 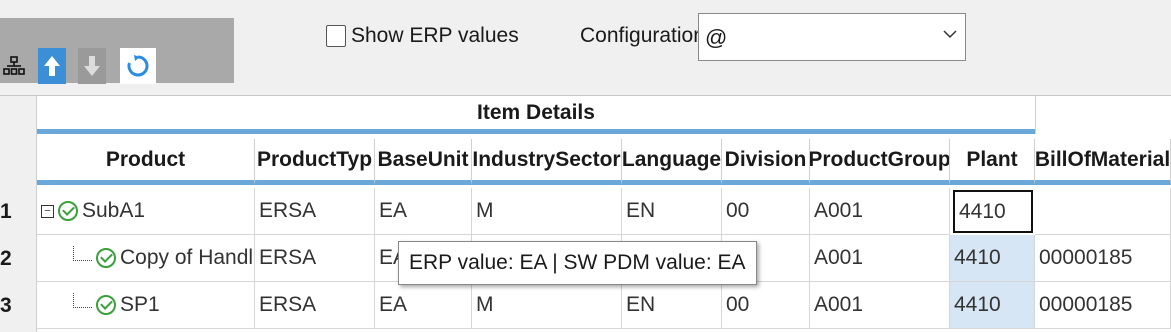 What do you see at coordinates (1103, 211) in the screenshot?
I see `table-cell-billofmaterial` at bounding box center [1103, 211].